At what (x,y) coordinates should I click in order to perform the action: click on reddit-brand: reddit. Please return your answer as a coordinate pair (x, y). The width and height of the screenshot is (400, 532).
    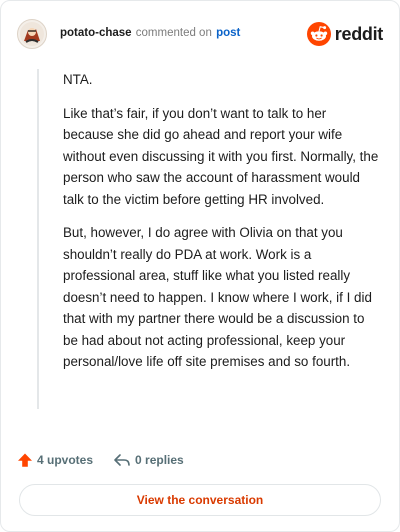
    Looking at the image, I should click on (345, 34).